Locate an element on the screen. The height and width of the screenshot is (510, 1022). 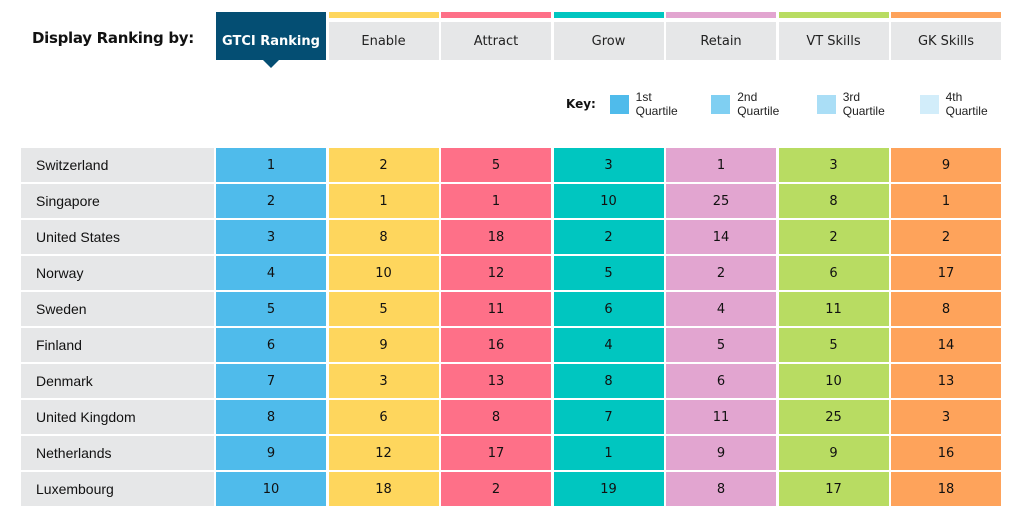
rank-cell: 25 is located at coordinates (721, 201).